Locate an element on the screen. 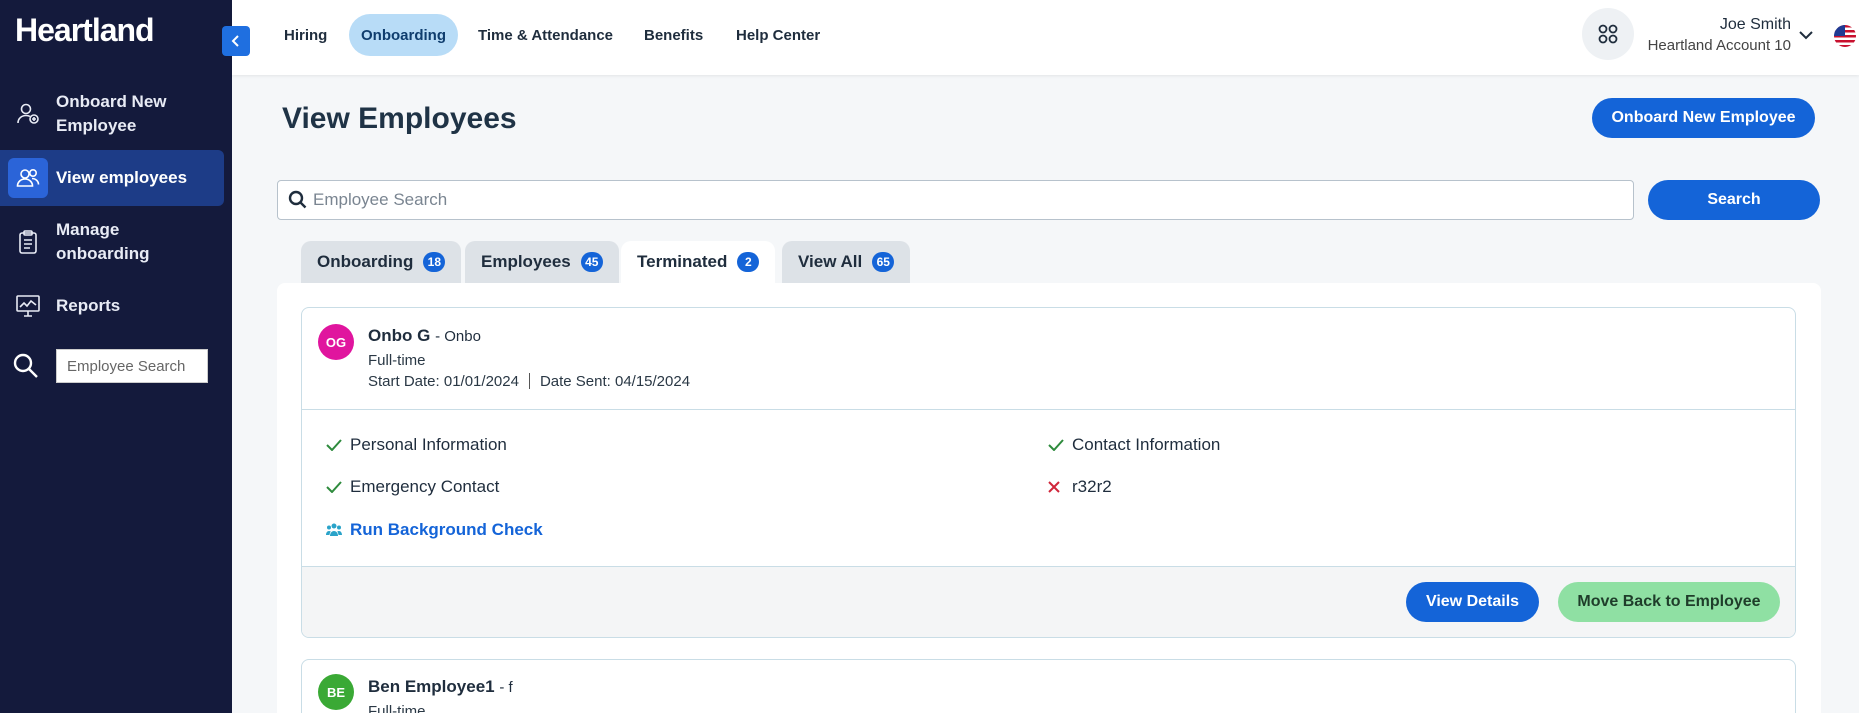 The height and width of the screenshot is (713, 1859). tab-terminated: Terminated 2 is located at coordinates (698, 262).